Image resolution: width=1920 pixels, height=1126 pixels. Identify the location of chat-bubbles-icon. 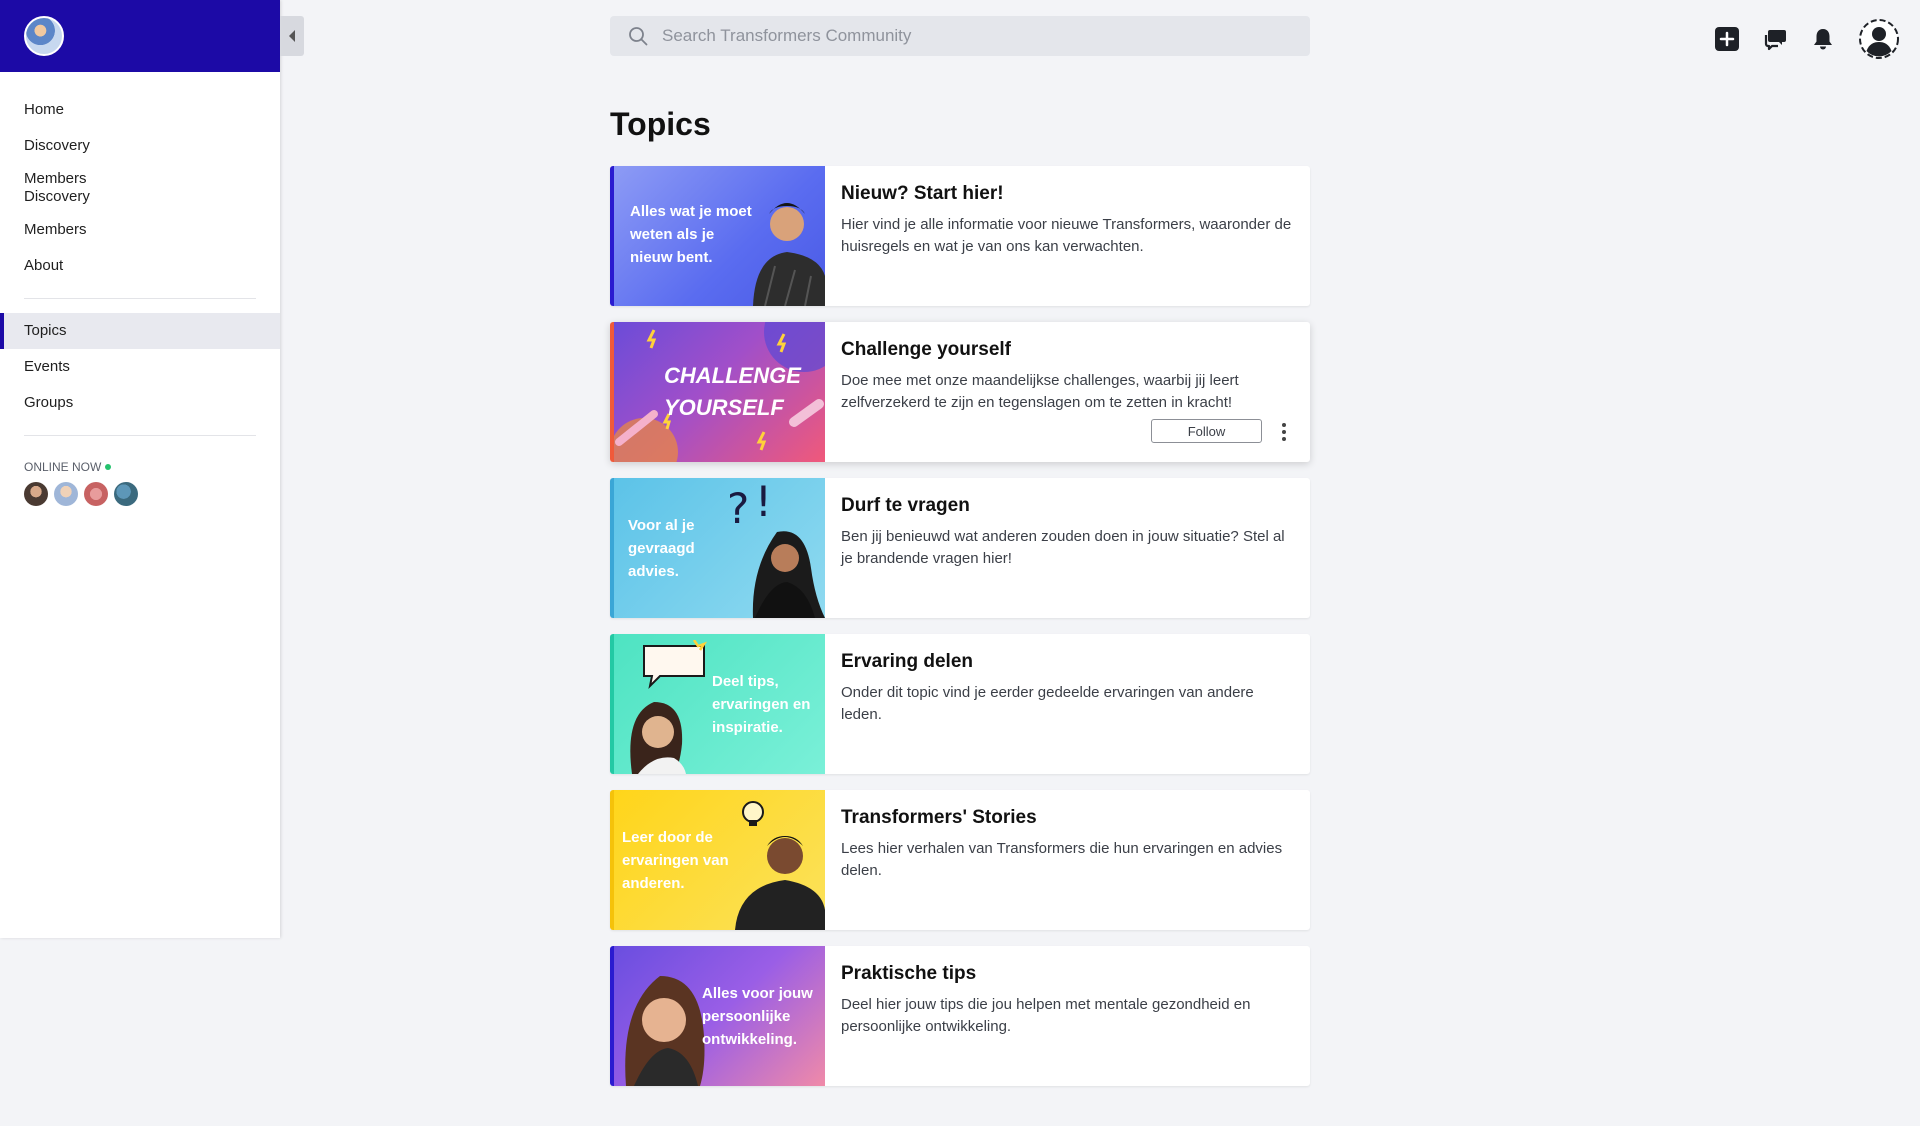
(1775, 40).